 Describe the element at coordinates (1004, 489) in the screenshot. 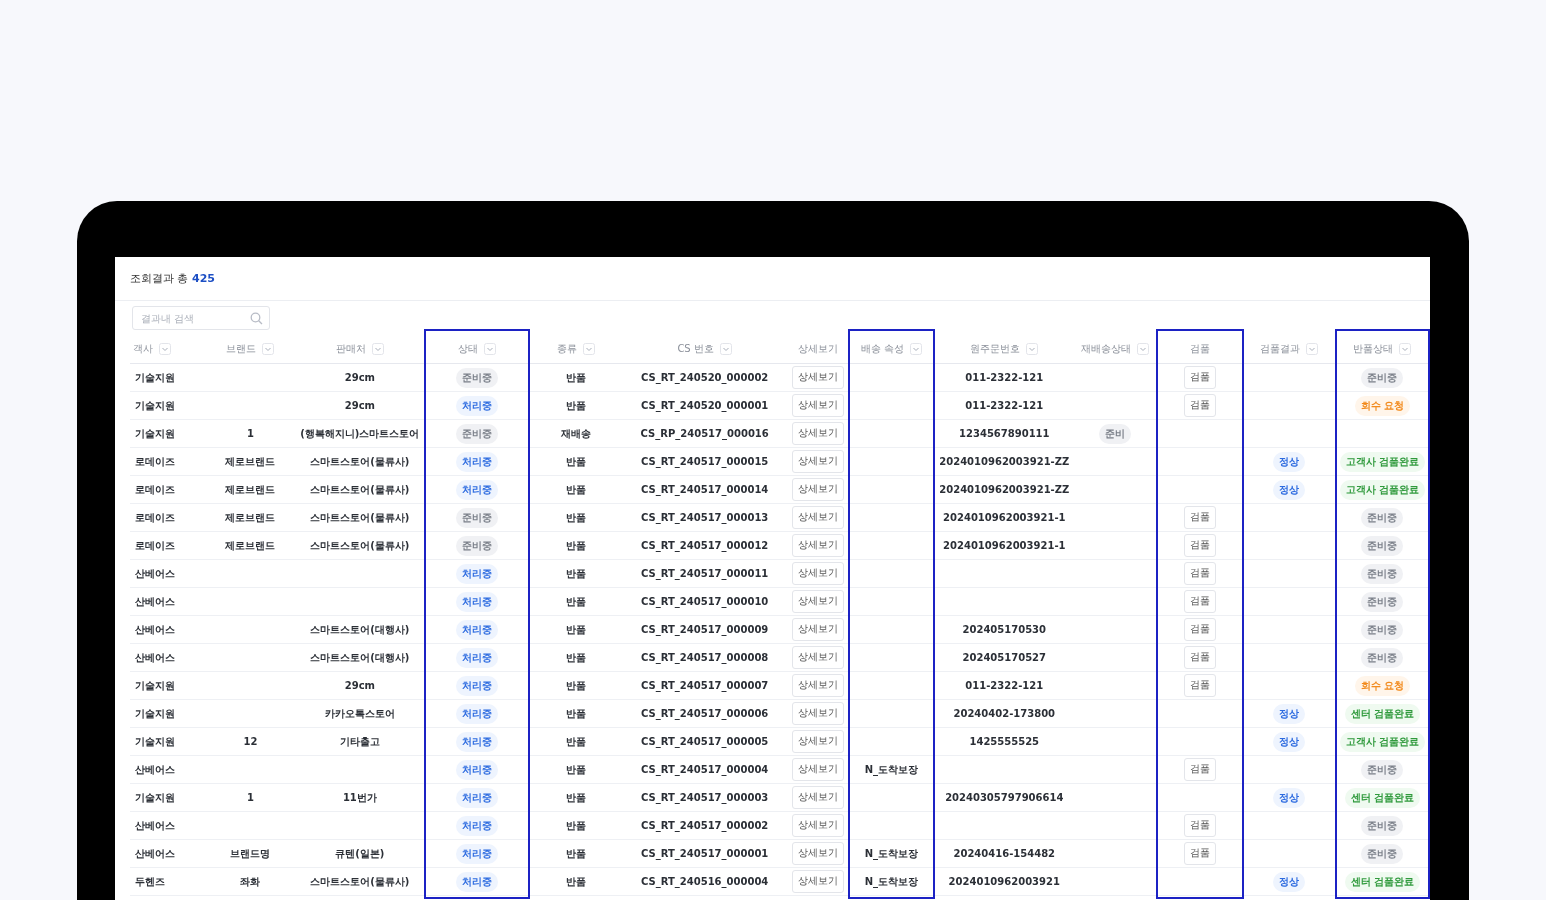

I see `table-cell: 2024010962003921-ZZ` at that location.